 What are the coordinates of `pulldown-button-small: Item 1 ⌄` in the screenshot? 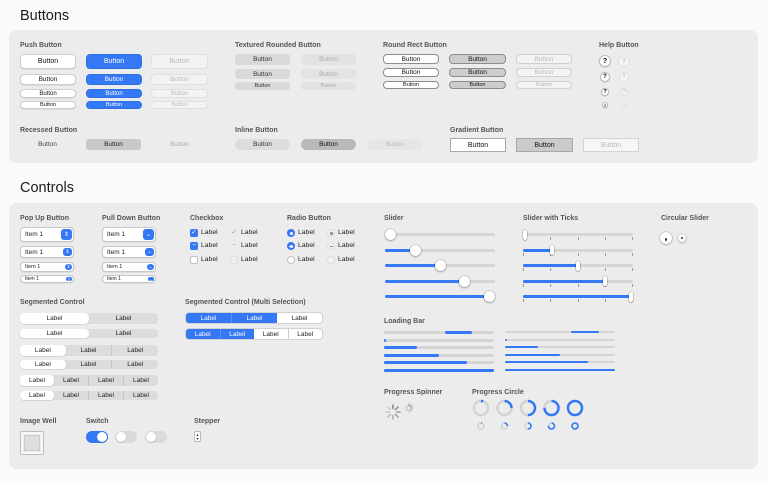 It's located at (129, 252).